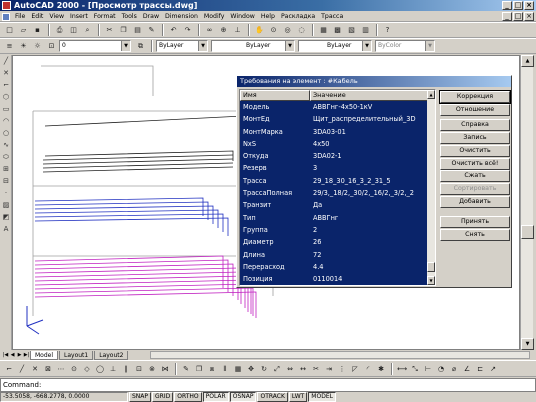 The height and width of the screenshot is (402, 536). What do you see at coordinates (351, 30) in the screenshot?
I see `dbconnect-icon: ▧` at bounding box center [351, 30].